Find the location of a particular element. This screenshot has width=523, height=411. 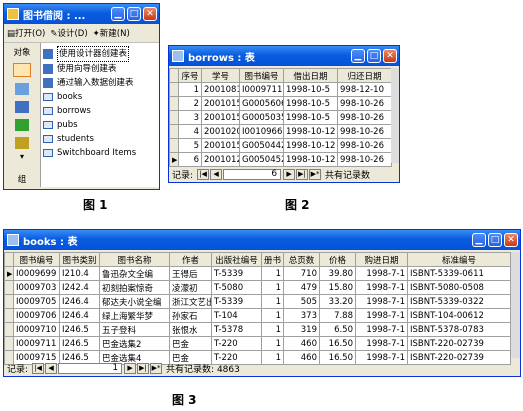

column-header: 出版社编号 is located at coordinates (236, 259).